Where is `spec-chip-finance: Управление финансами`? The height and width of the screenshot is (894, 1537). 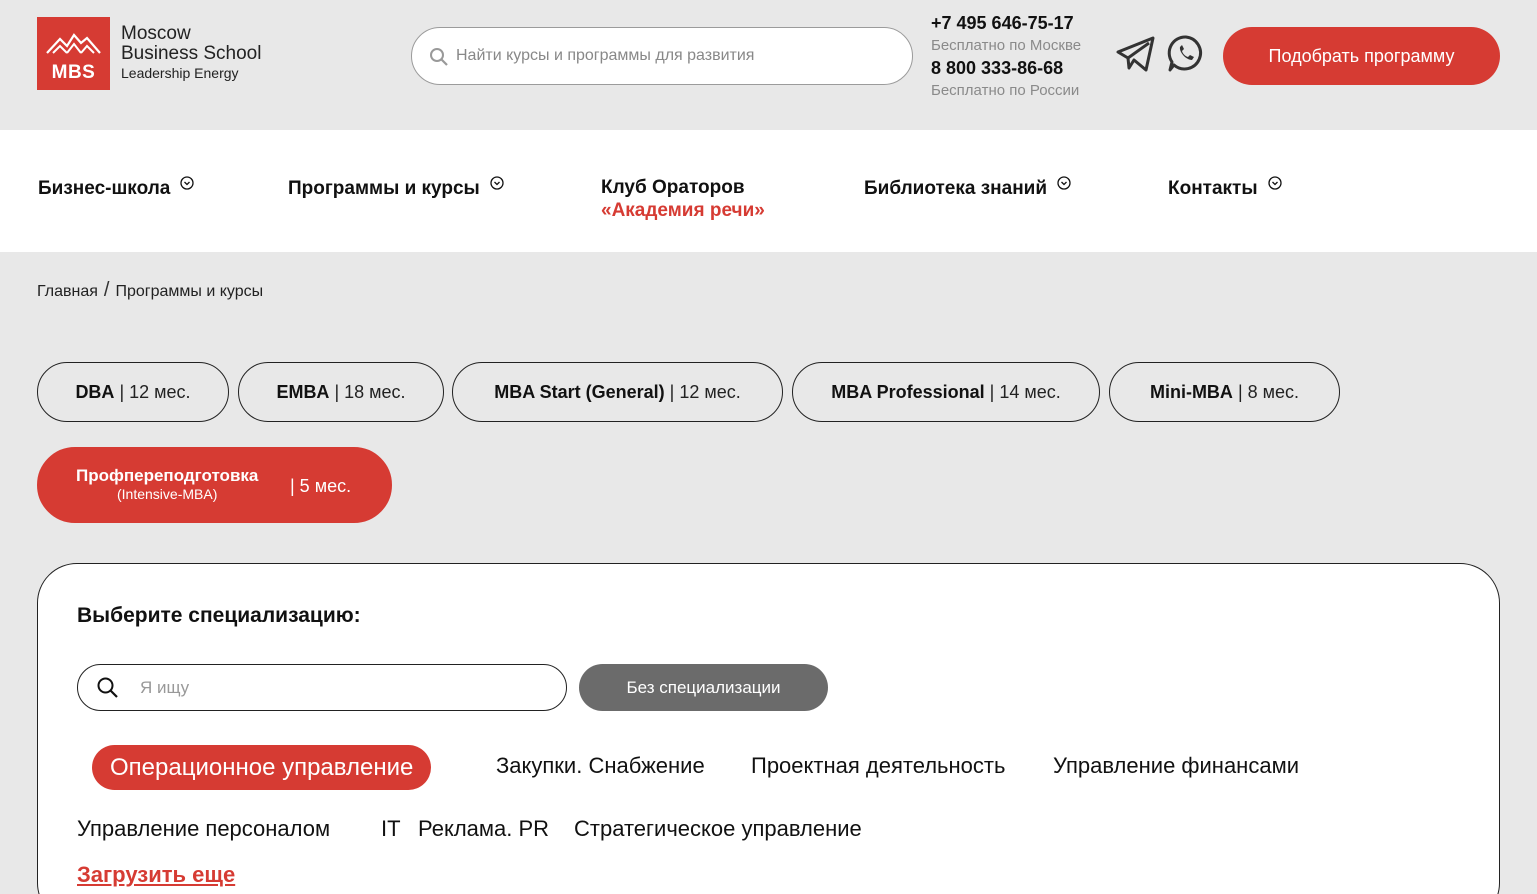 spec-chip-finance: Управление финансами is located at coordinates (1176, 766).